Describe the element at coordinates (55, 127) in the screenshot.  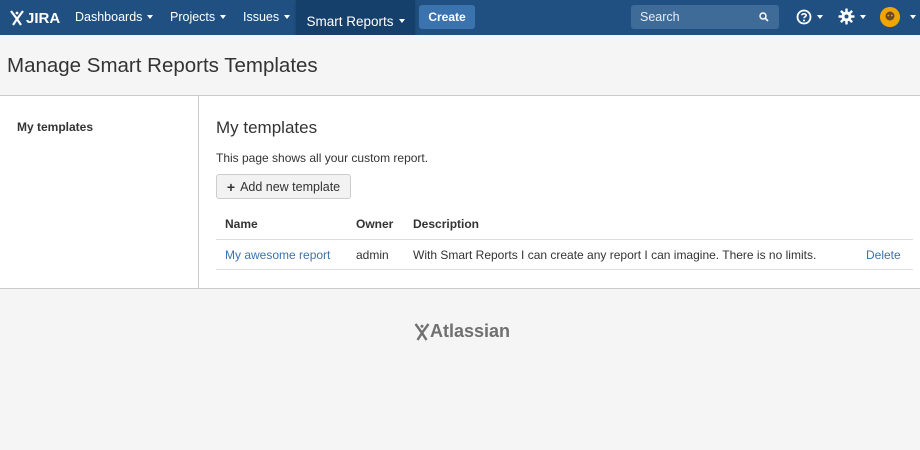
I see `sidebar-item-my-templates: My templates` at that location.